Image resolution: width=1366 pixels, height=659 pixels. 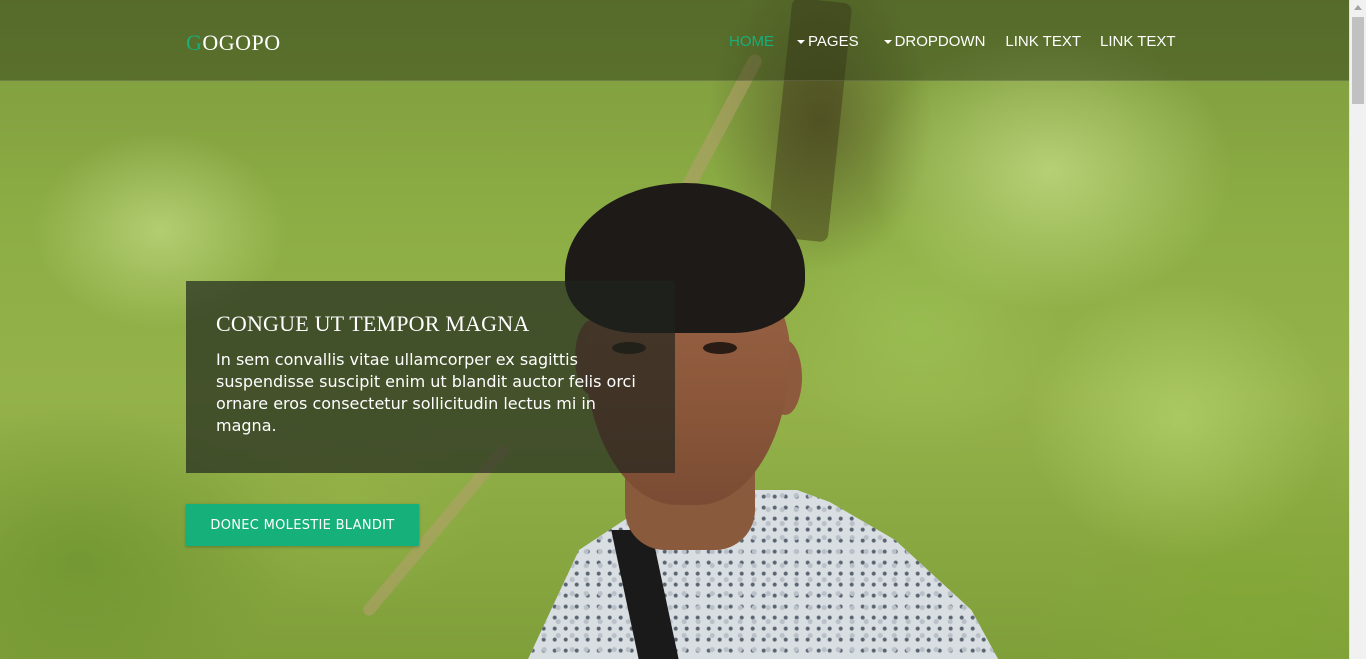 What do you see at coordinates (1357, 329) in the screenshot?
I see `page-scrollbar` at bounding box center [1357, 329].